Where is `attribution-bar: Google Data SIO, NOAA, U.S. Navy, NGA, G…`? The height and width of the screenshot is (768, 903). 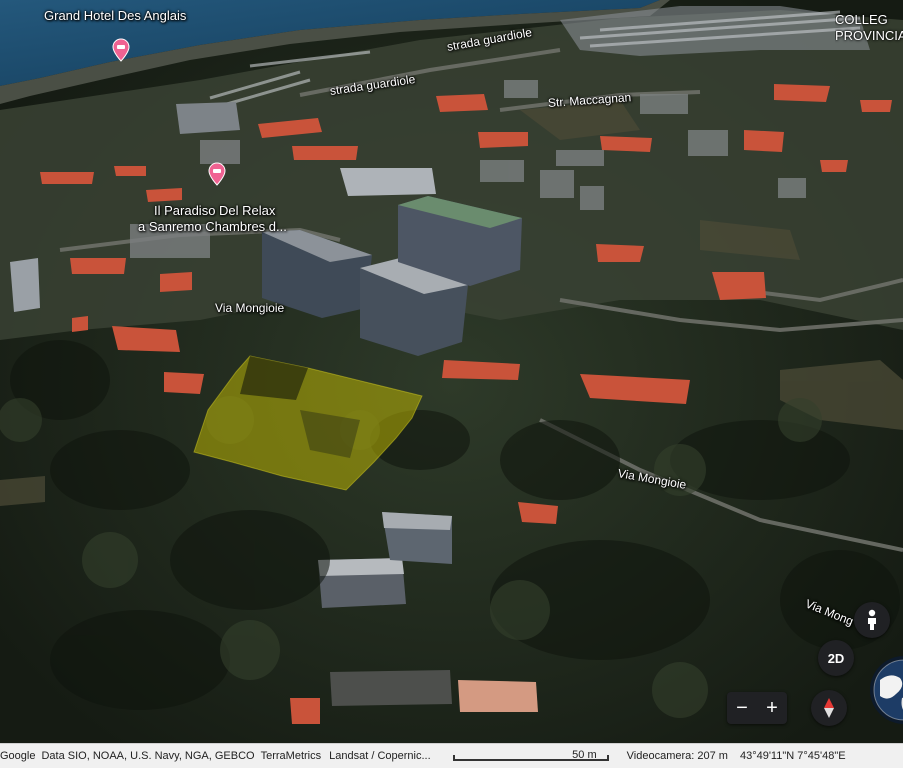
attribution-bar: Google Data SIO, NOAA, U.S. Navy, NGA, G… is located at coordinates (451, 755).